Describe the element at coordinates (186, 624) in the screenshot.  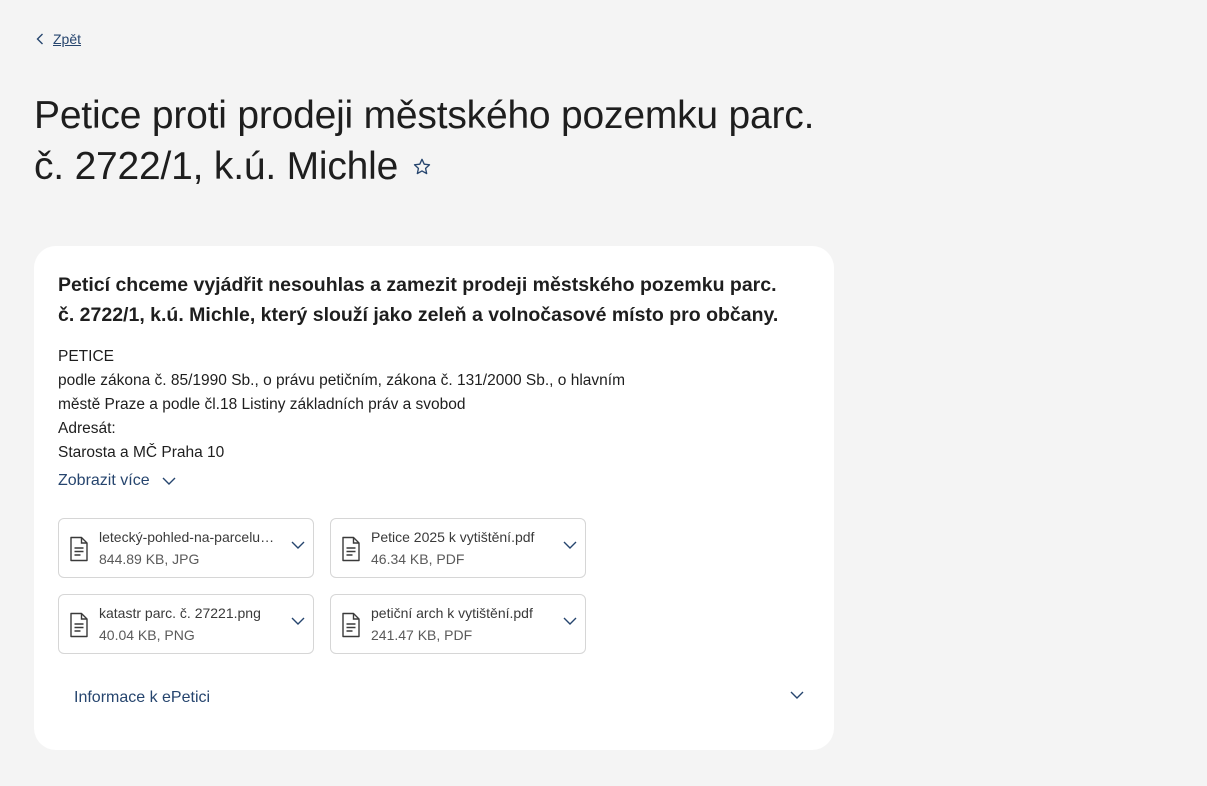
I see `attachment-item: katastr parc. č. 27221.png 40.04 KB, PNG` at that location.